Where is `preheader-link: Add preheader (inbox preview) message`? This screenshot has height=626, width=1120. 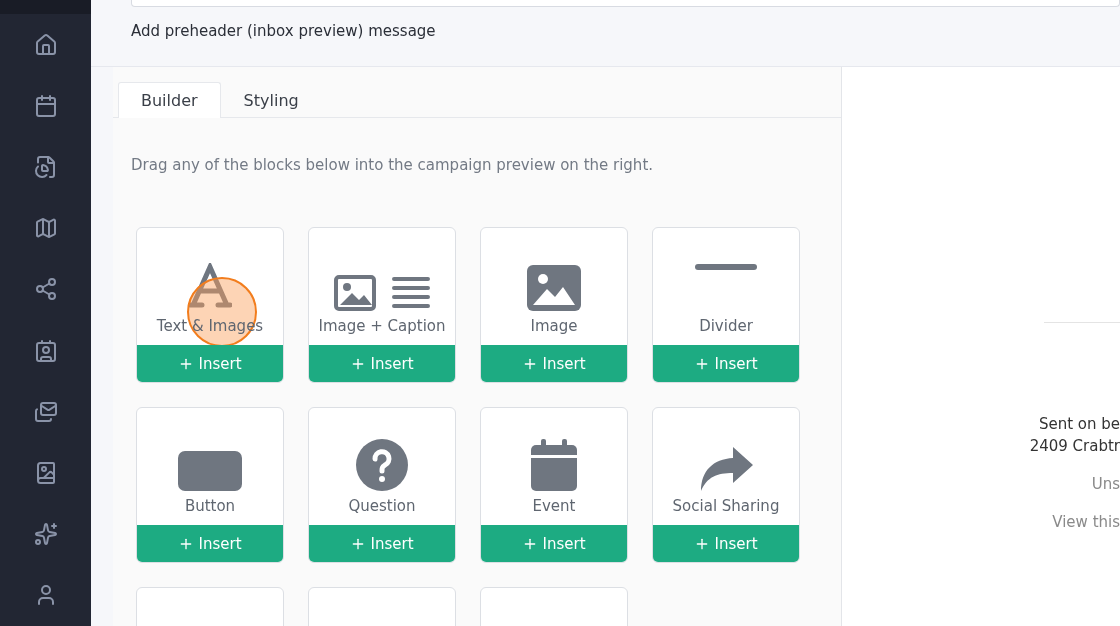 preheader-link: Add preheader (inbox preview) message is located at coordinates (625, 31).